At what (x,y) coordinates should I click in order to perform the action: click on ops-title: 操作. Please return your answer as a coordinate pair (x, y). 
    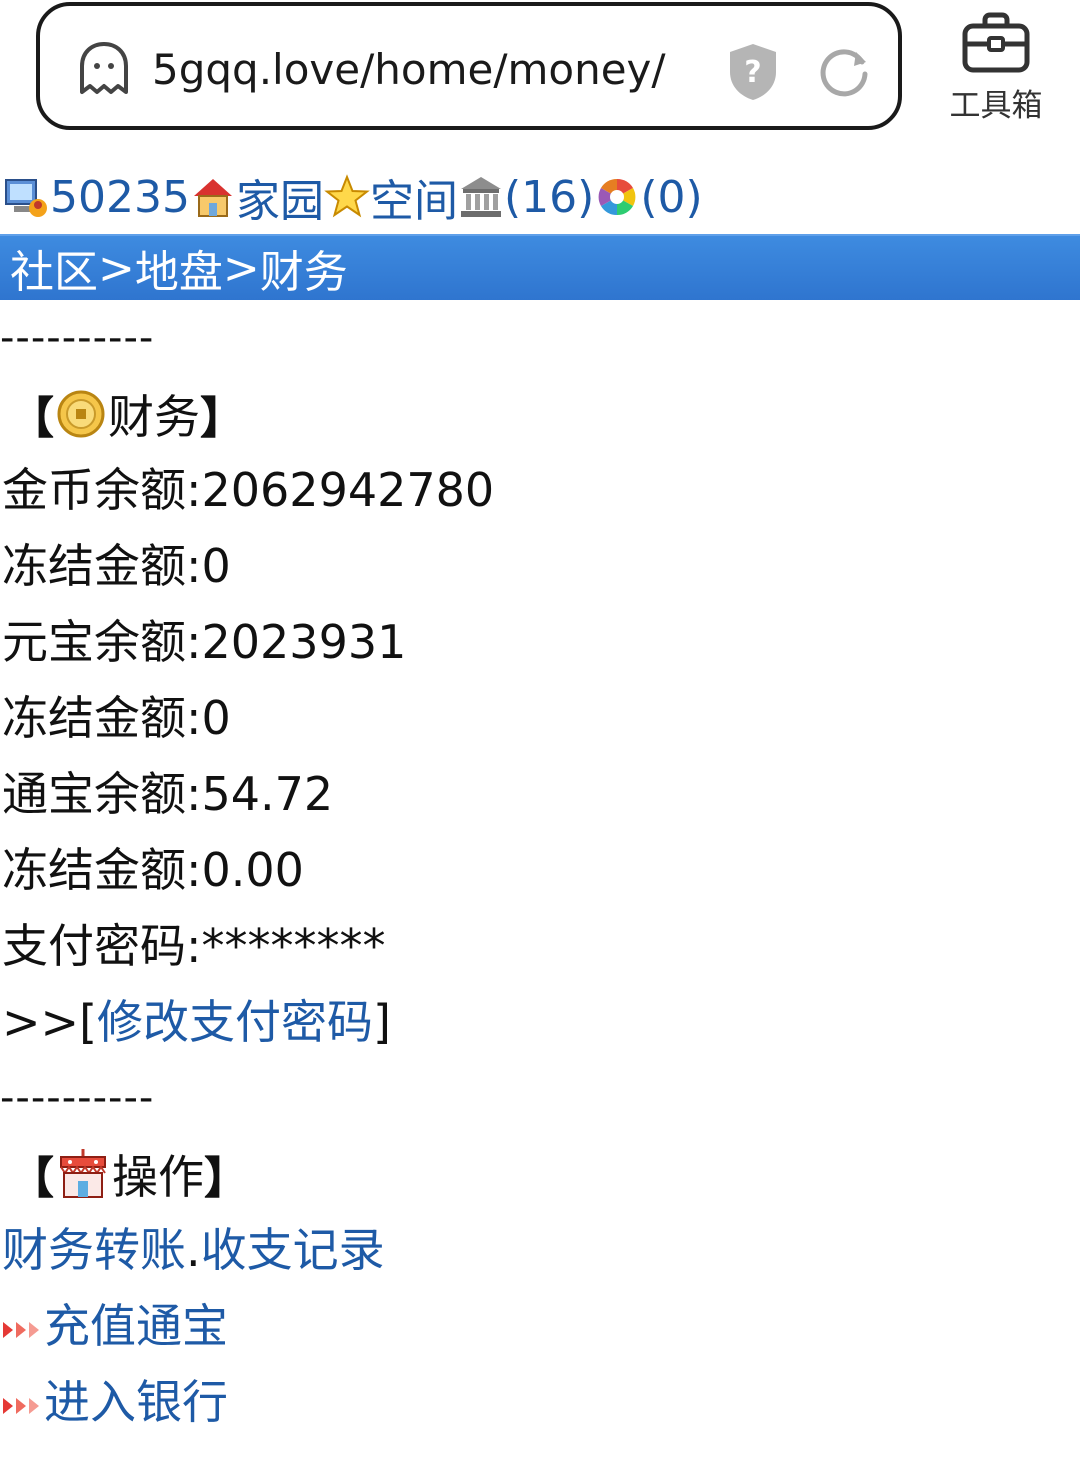
    Looking at the image, I should click on (158, 1177).